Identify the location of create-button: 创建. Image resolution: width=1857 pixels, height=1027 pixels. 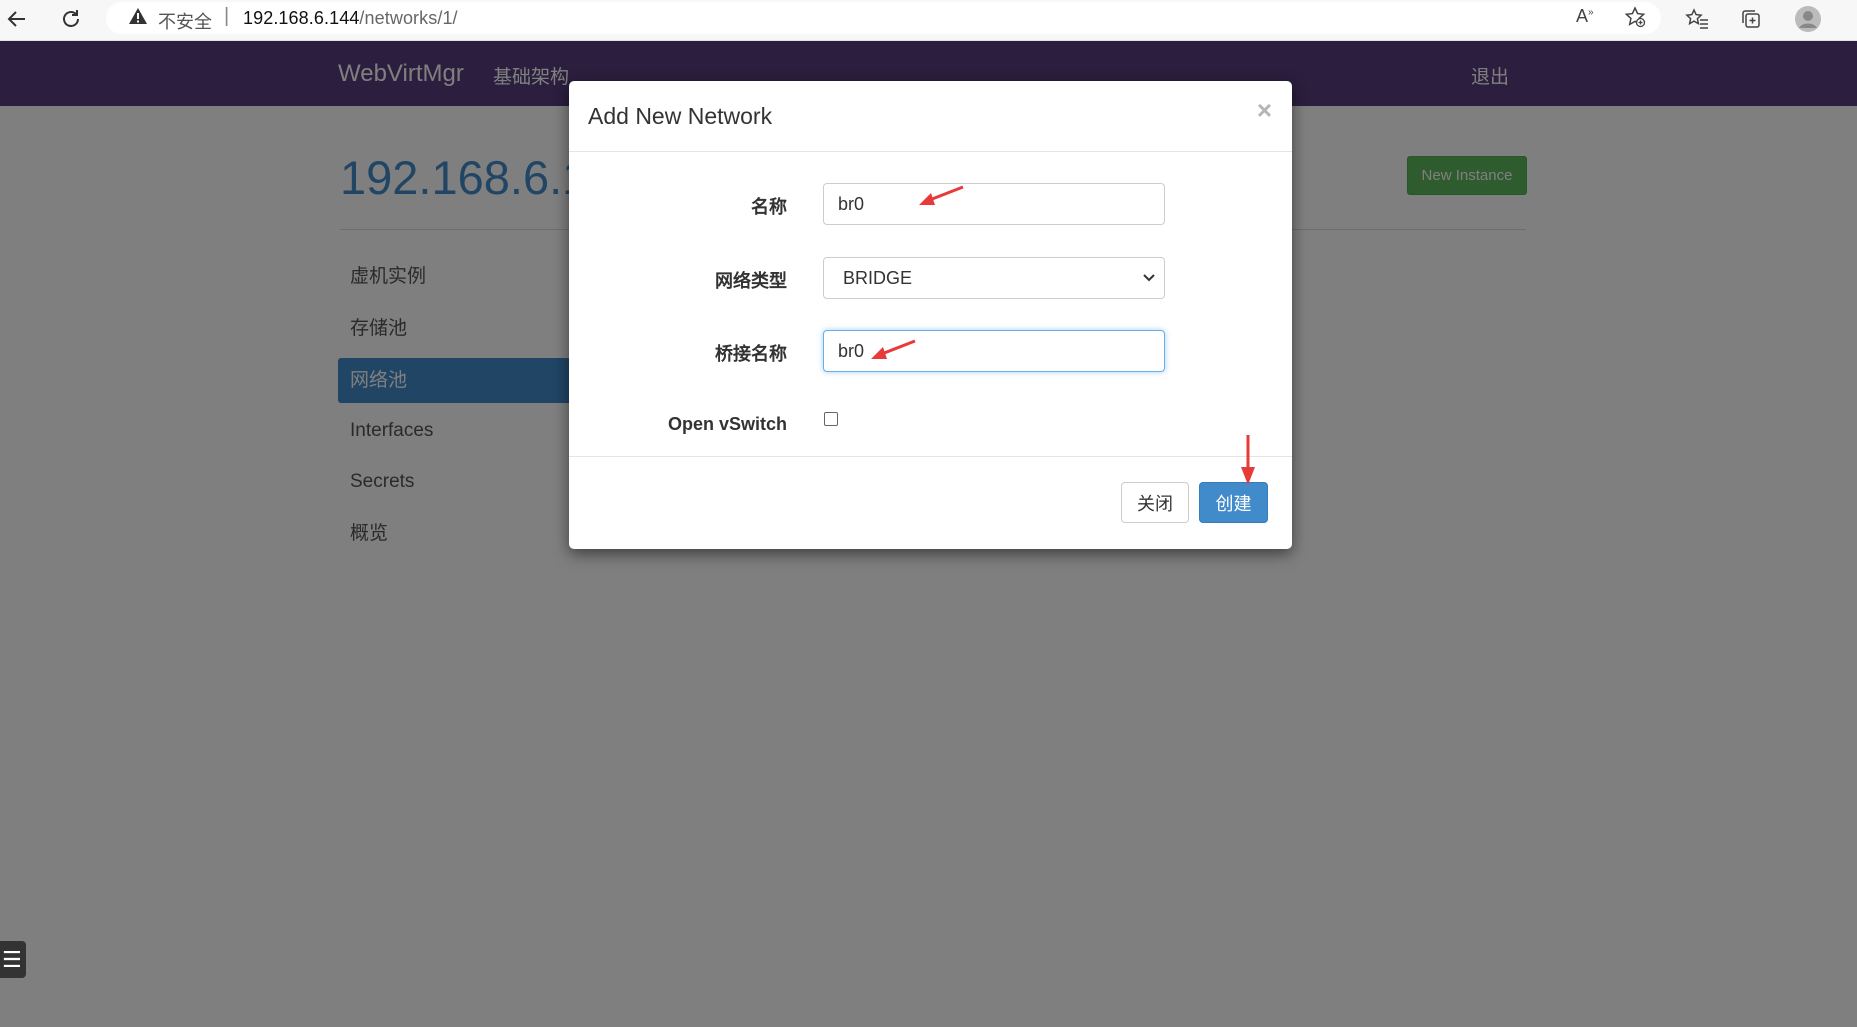
(1233, 502).